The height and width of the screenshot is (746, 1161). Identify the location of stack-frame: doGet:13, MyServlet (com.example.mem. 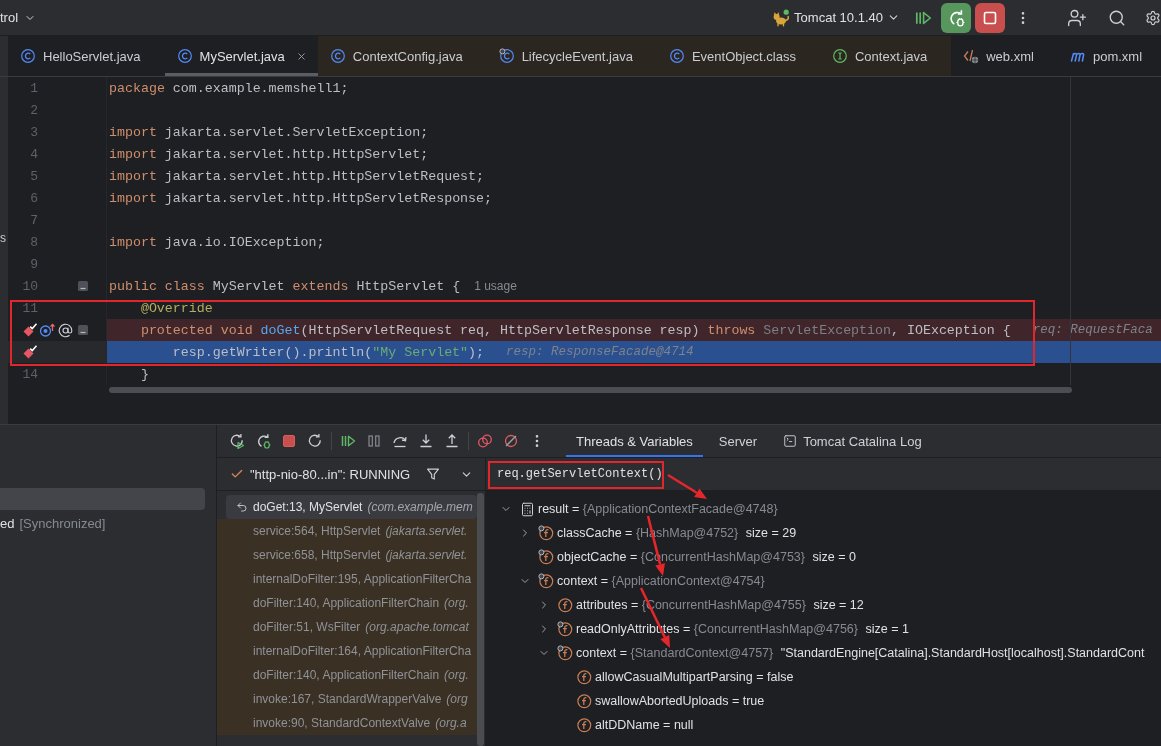
(351, 507).